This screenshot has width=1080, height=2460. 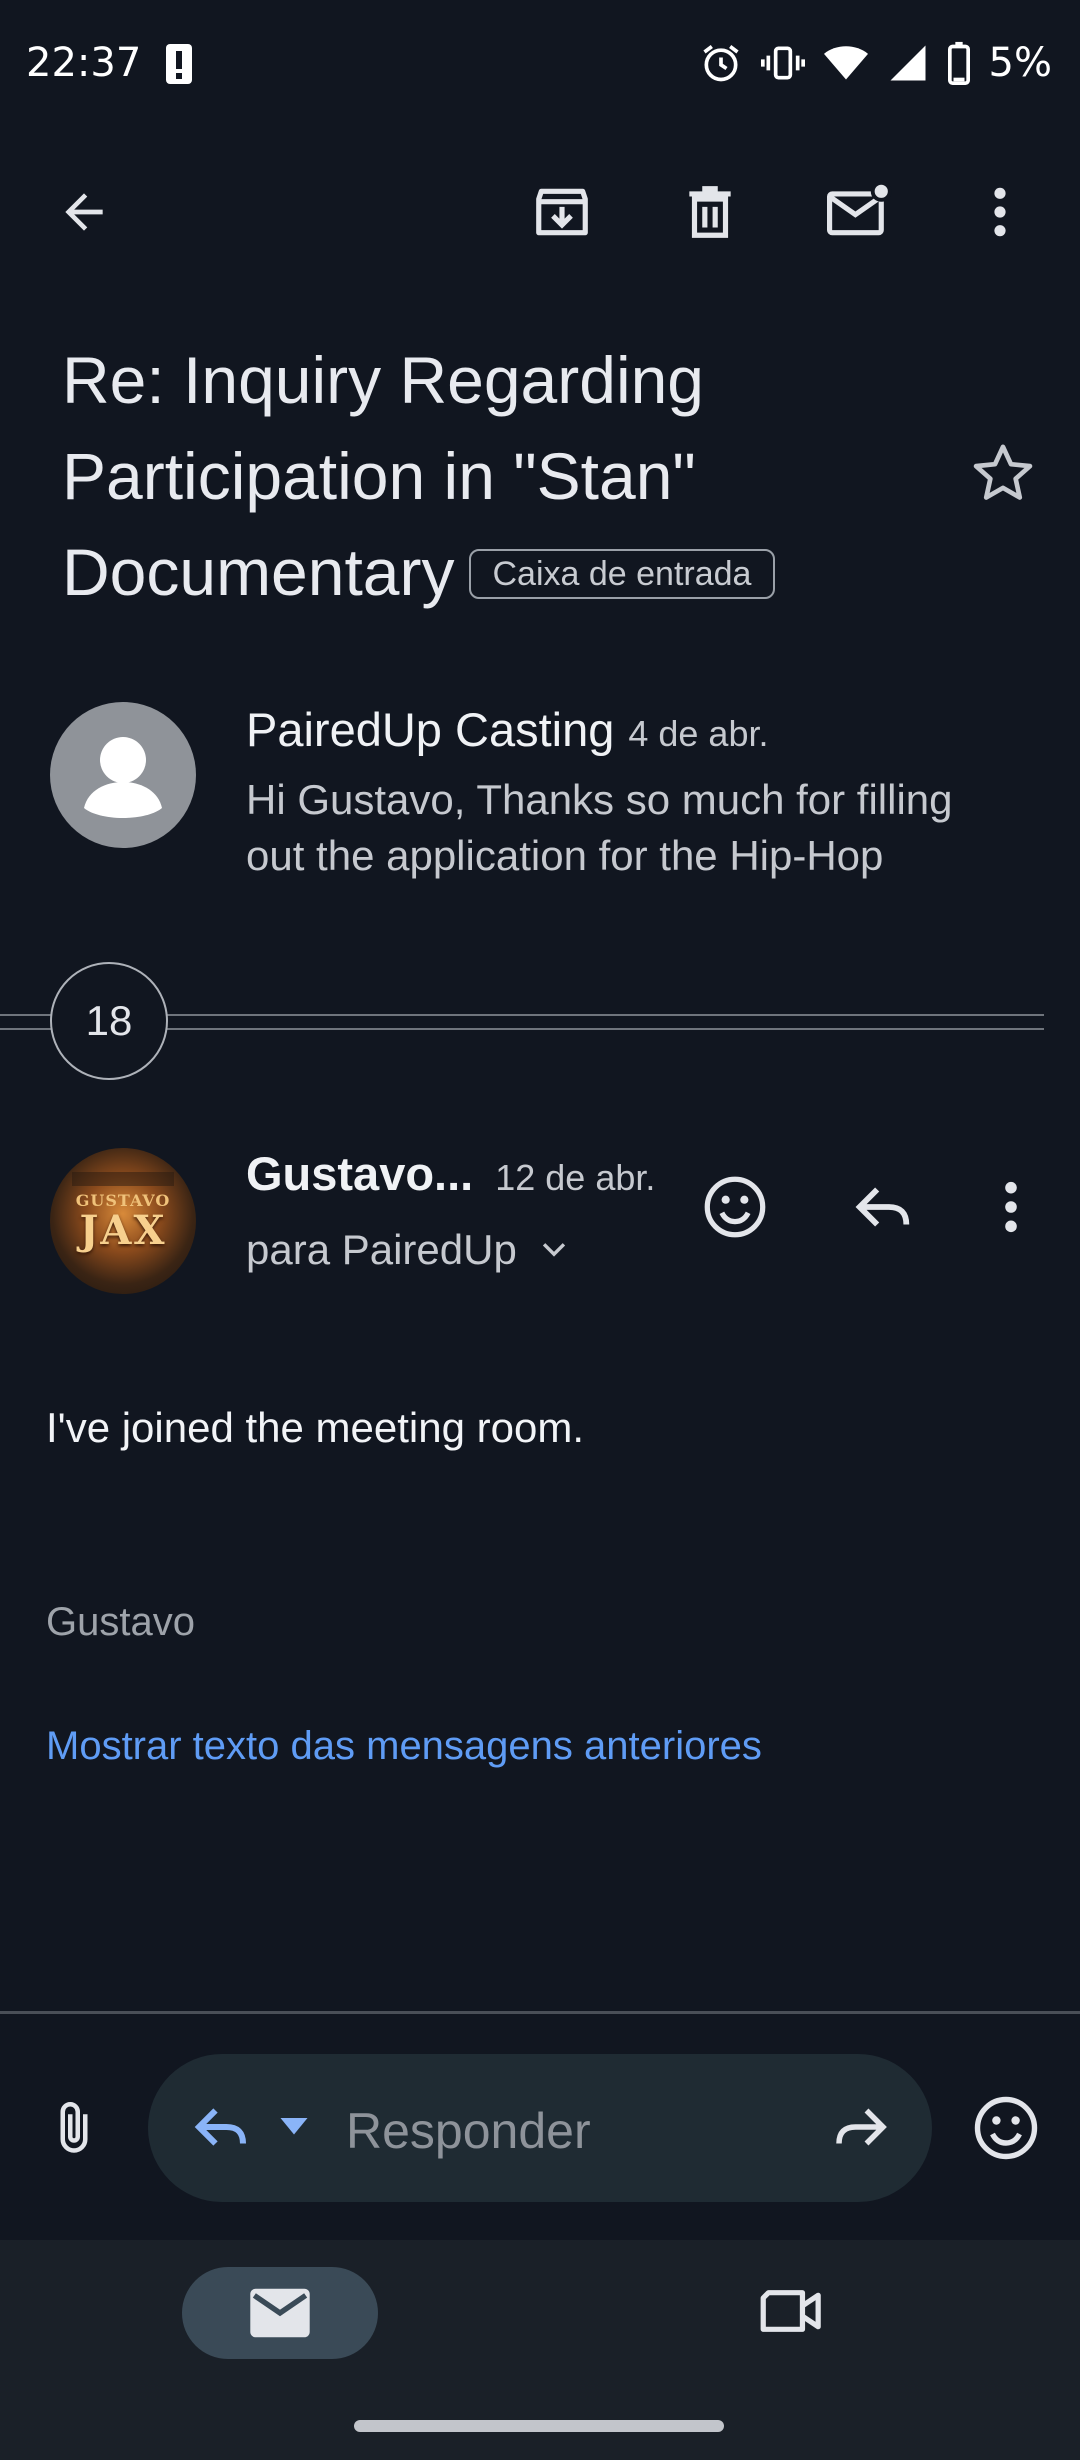 I want to click on sender-avatar-gustavo: GUSTAVO JAX, so click(x=123, y=1221).